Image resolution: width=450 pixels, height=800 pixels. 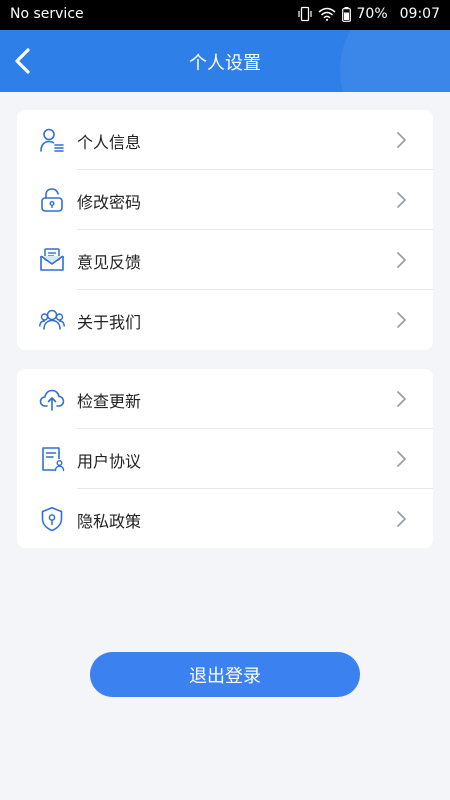 I want to click on page-title: 个人设置, so click(x=225, y=63).